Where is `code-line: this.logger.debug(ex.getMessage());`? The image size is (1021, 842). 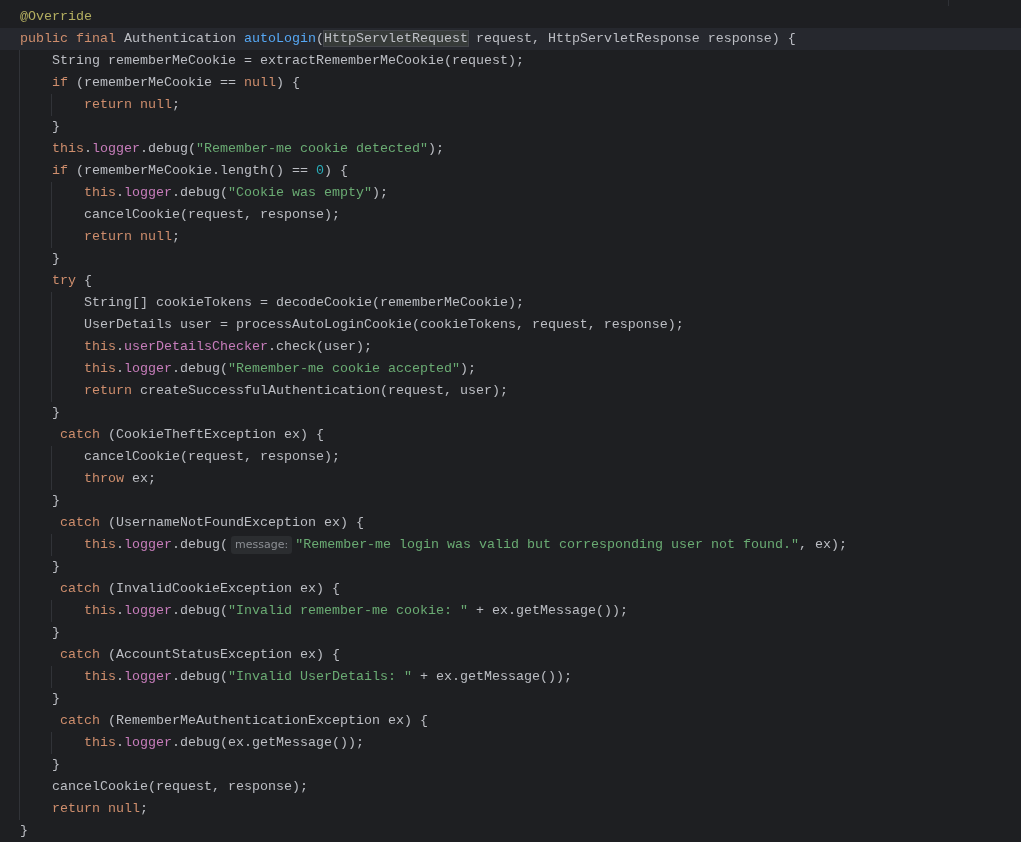
code-line: this.logger.debug(ex.getMessage()); is located at coordinates (223, 743).